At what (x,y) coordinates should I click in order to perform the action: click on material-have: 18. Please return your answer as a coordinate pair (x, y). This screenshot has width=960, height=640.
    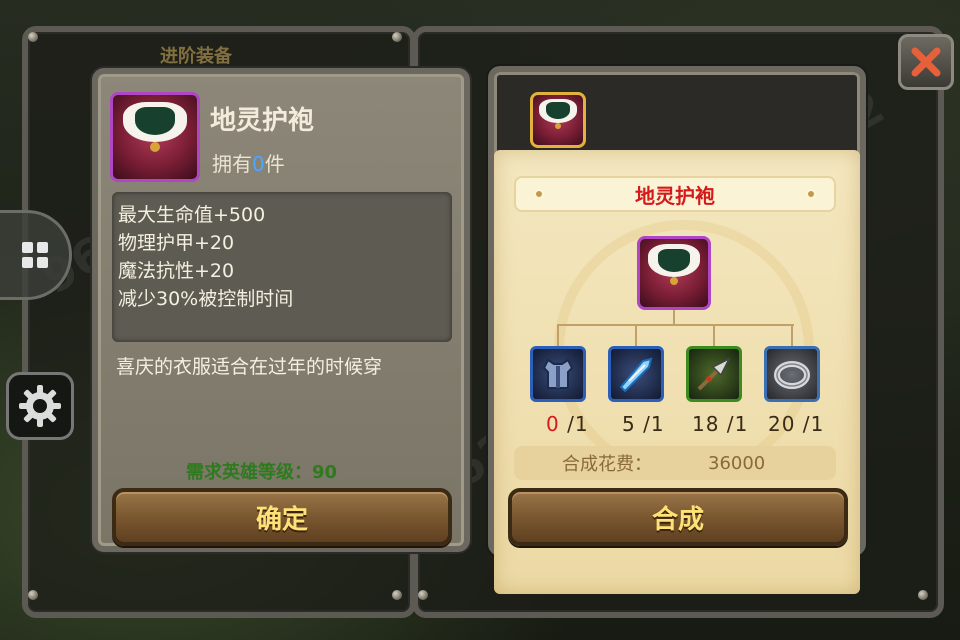
    Looking at the image, I should click on (706, 424).